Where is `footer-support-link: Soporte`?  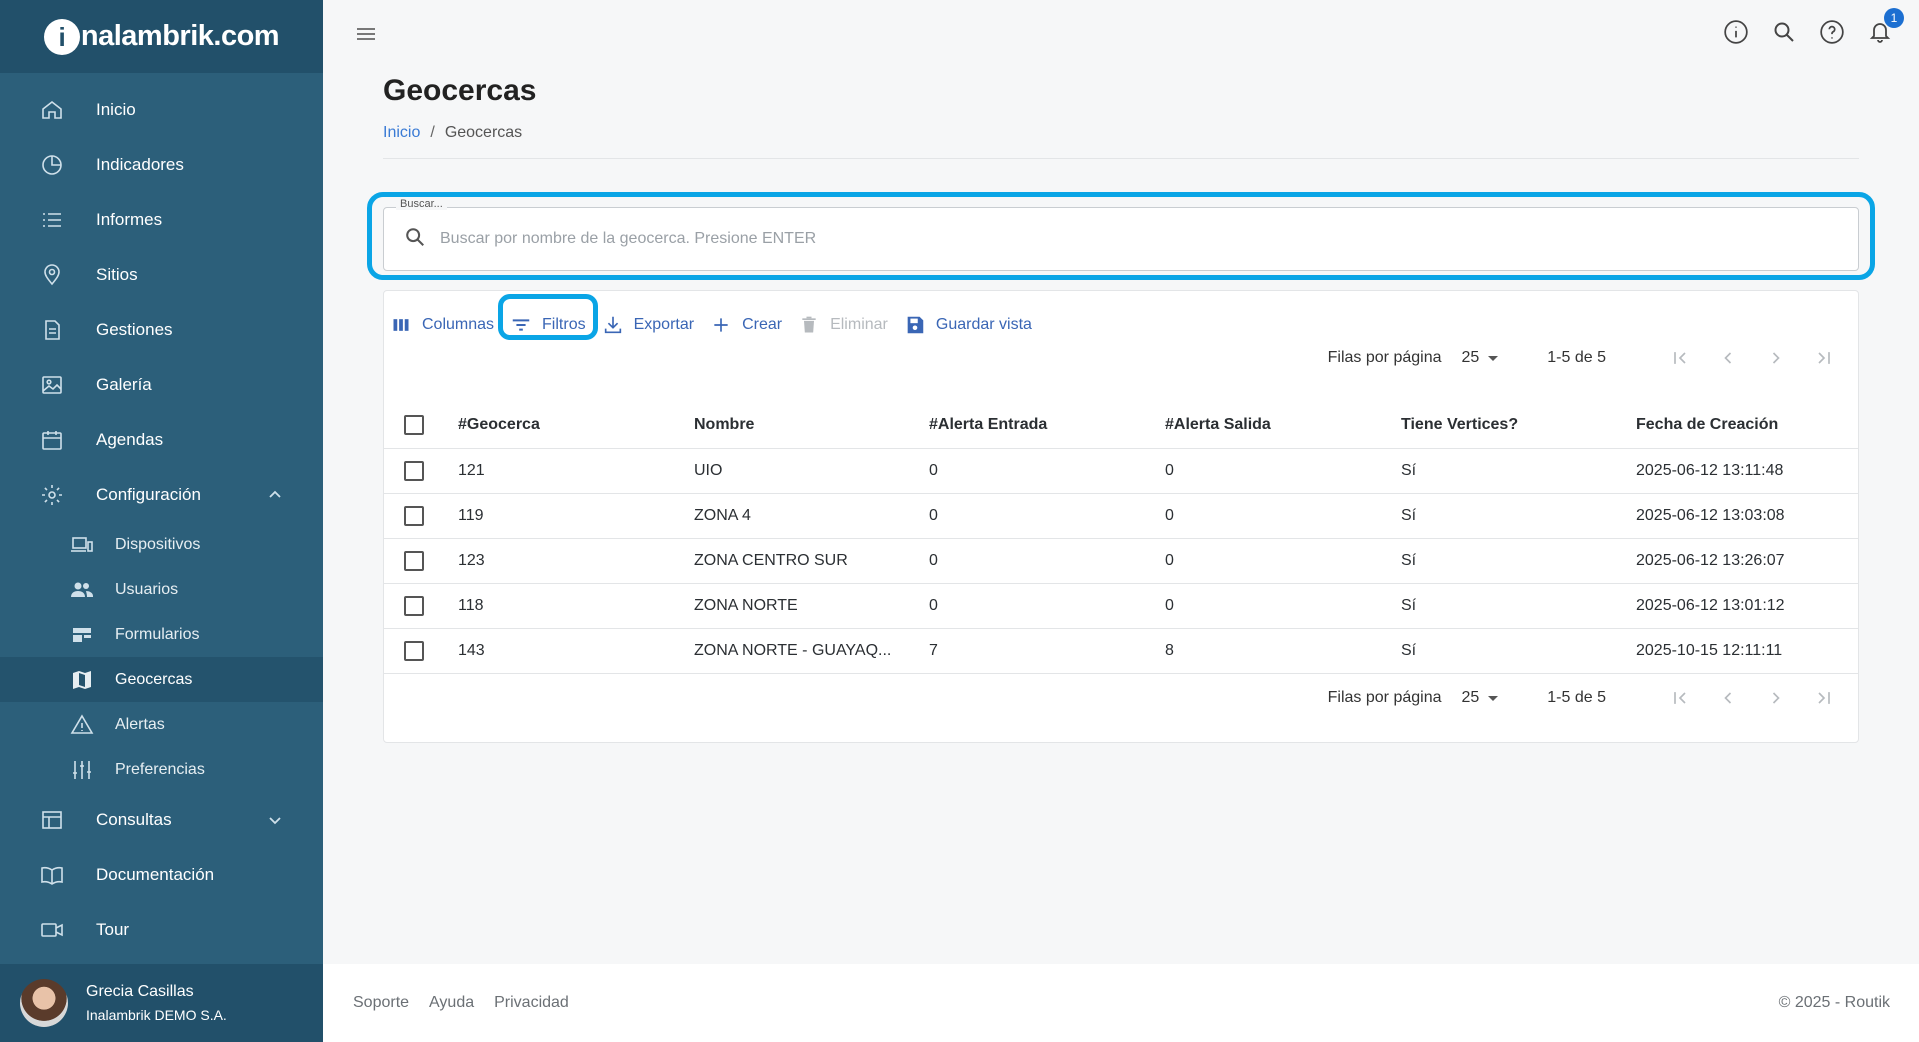 footer-support-link: Soporte is located at coordinates (381, 1003).